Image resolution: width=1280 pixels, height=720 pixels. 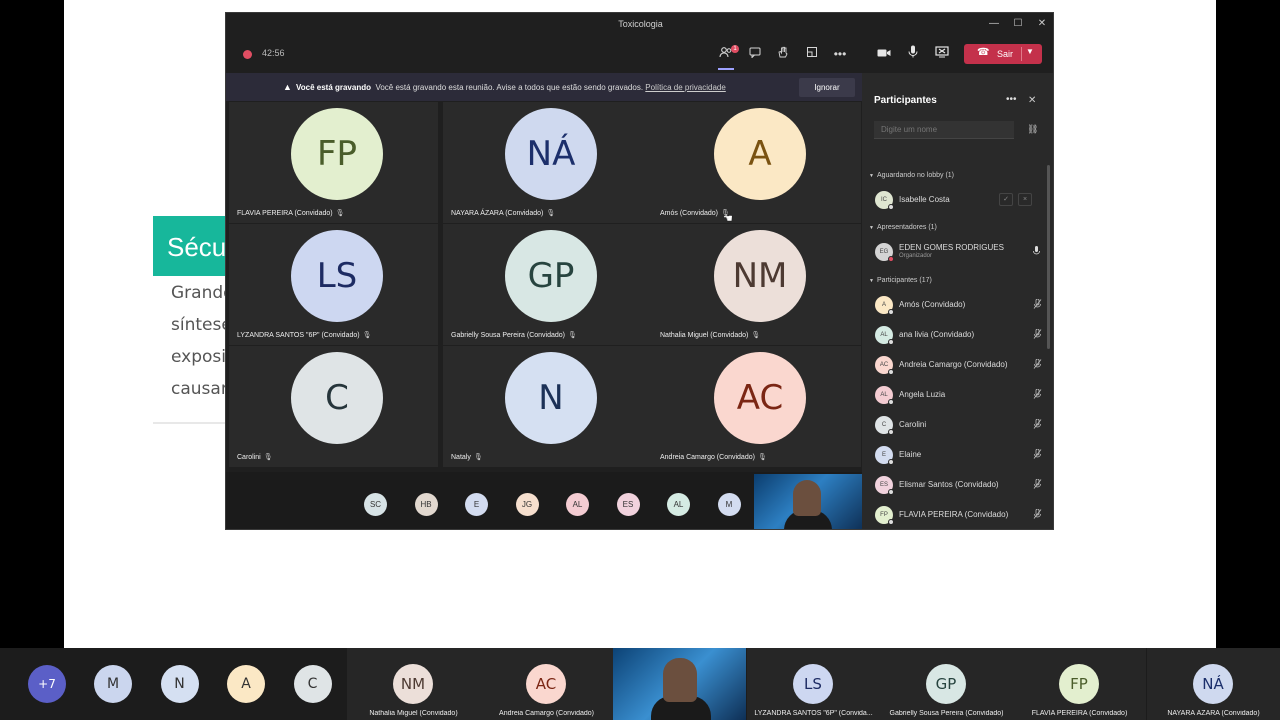 I want to click on minimize-icon: —, so click(x=994, y=24).